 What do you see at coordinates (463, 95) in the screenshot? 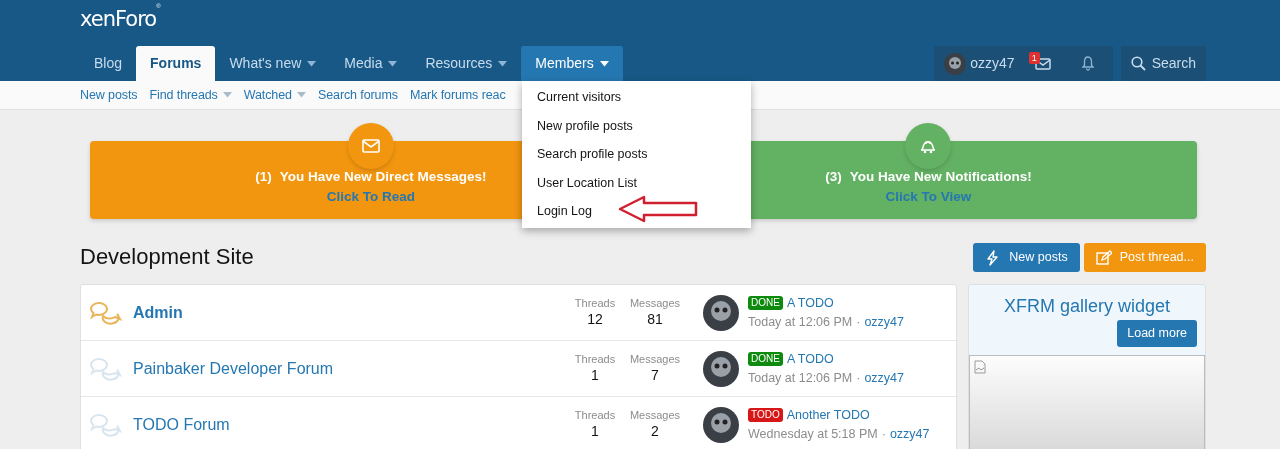
I see `sub-nav-link: Mark forums reac` at bounding box center [463, 95].